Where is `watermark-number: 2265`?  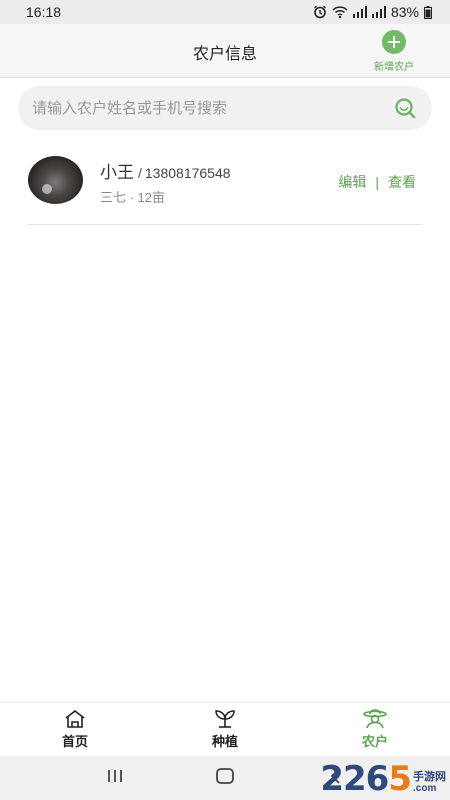
watermark-number: 2265 is located at coordinates (366, 779).